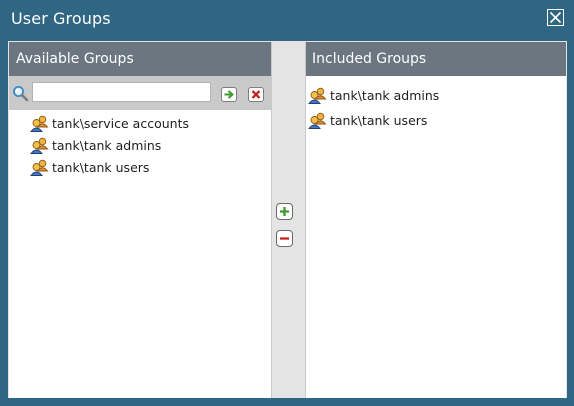  Describe the element at coordinates (61, 18) in the screenshot. I see `dialog-title: User Groups` at that location.